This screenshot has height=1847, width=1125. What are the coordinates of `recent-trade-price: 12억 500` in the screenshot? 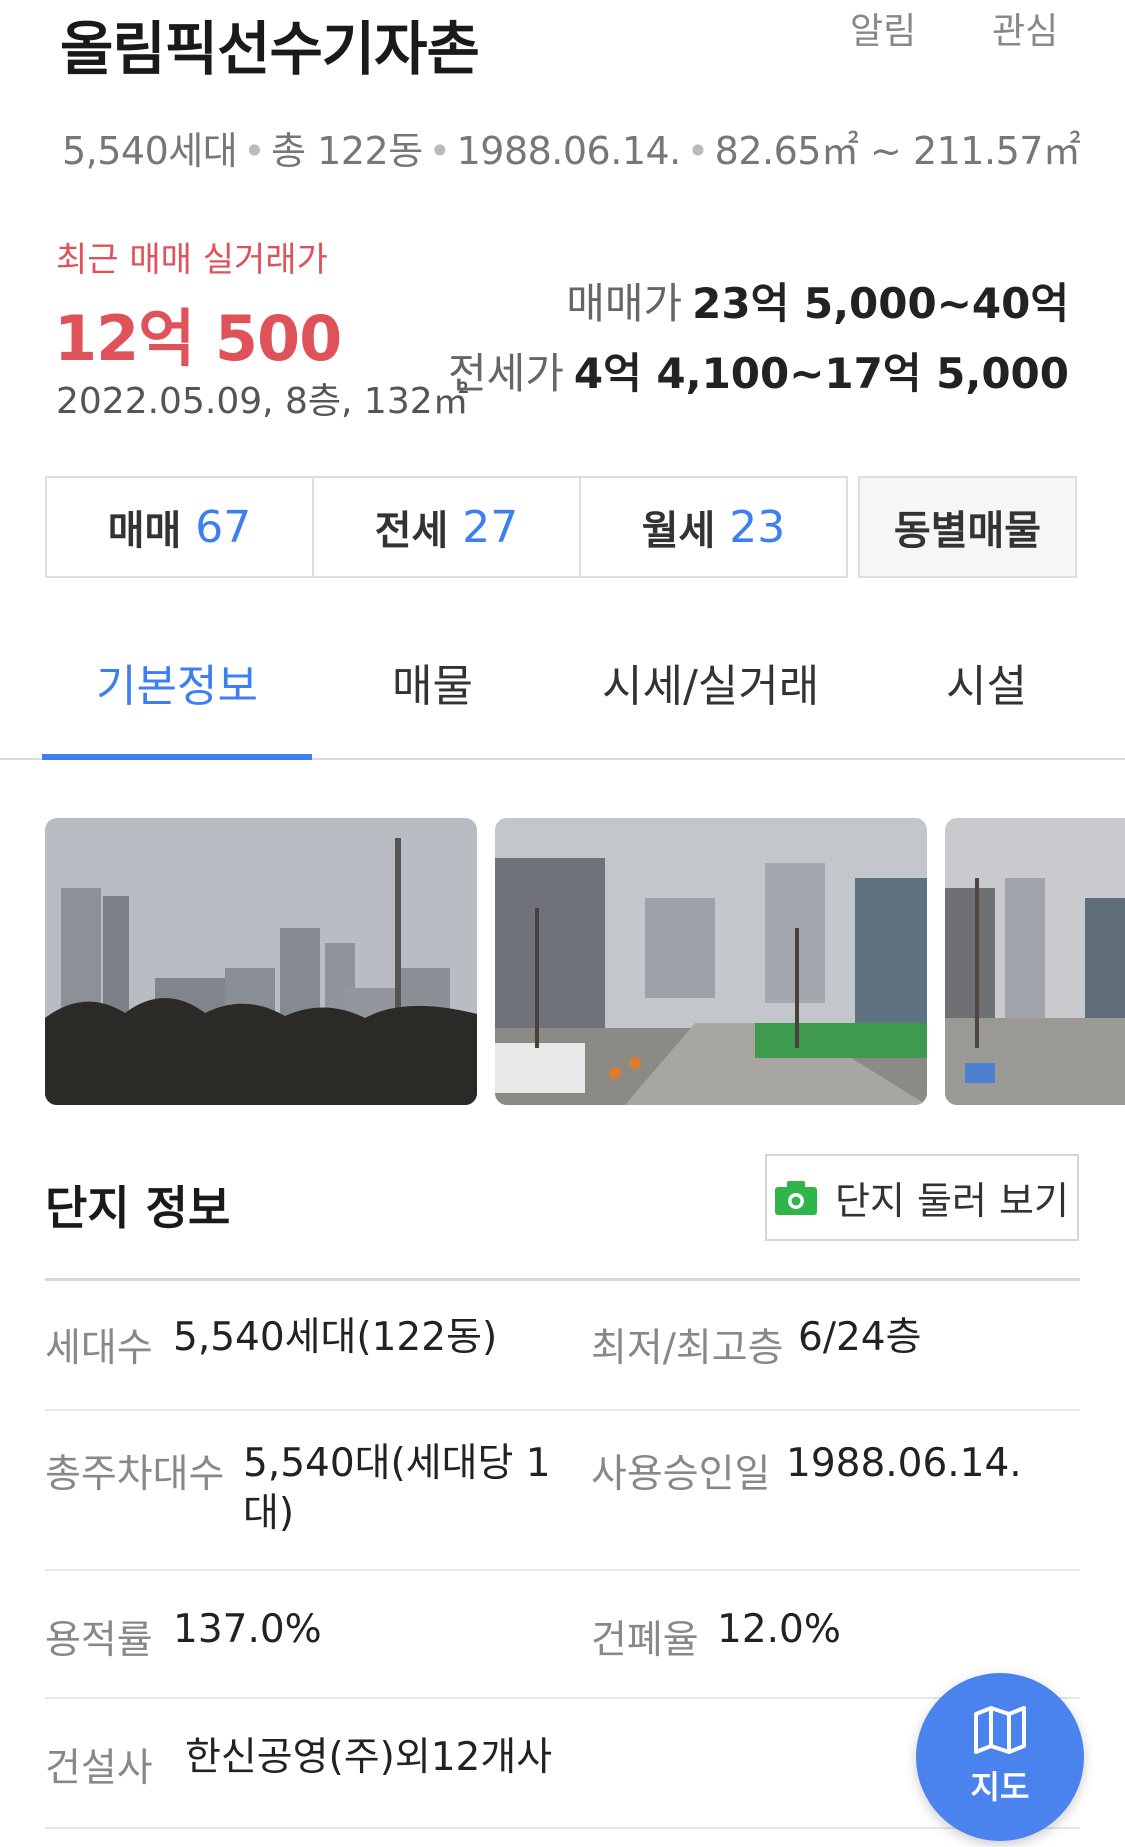 It's located at (198, 338).